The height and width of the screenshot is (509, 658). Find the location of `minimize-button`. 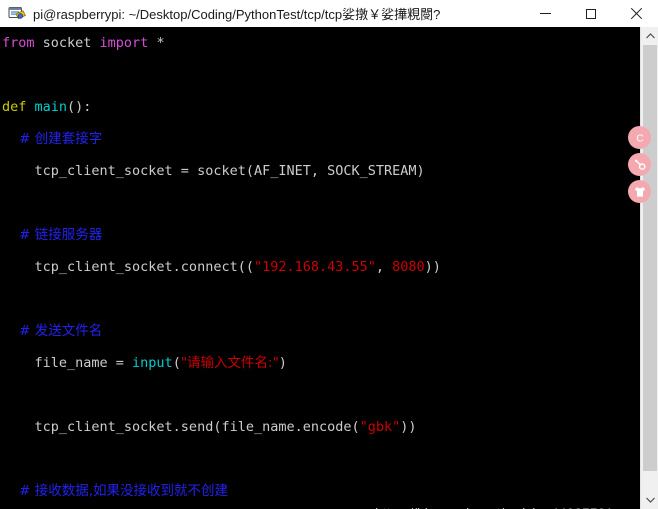

minimize-button is located at coordinates (545, 13).